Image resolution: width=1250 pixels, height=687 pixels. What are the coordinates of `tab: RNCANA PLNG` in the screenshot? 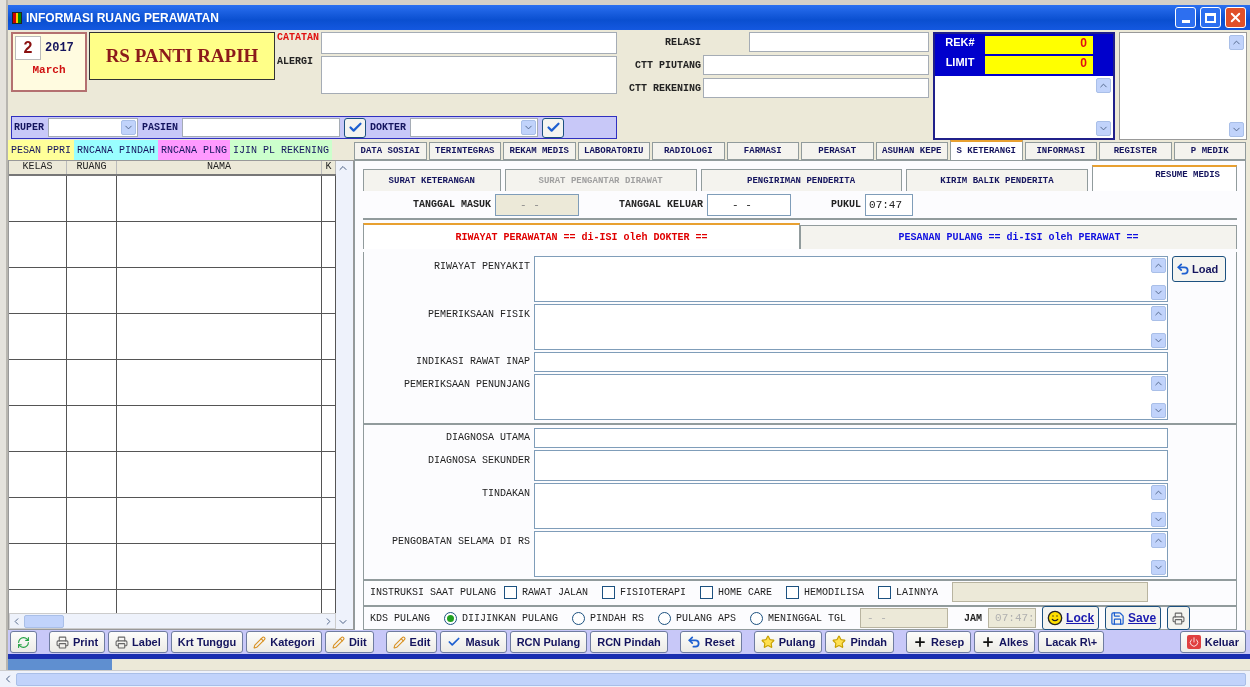 It's located at (194, 150).